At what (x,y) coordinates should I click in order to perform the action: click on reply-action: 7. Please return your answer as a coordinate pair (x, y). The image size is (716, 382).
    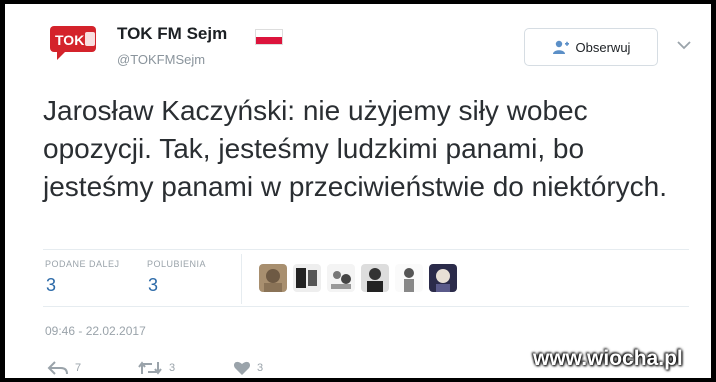
    Looking at the image, I should click on (64, 368).